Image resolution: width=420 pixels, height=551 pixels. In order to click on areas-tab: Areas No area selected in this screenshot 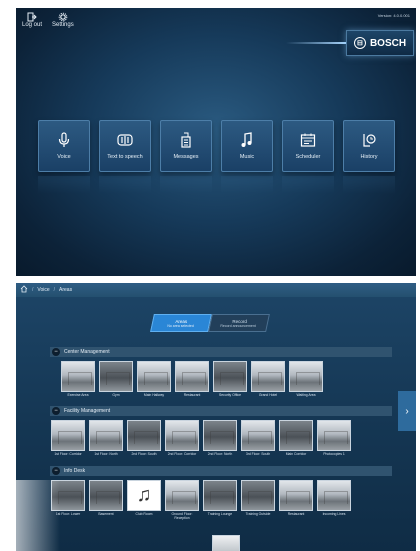, I will do `click(181, 323)`.